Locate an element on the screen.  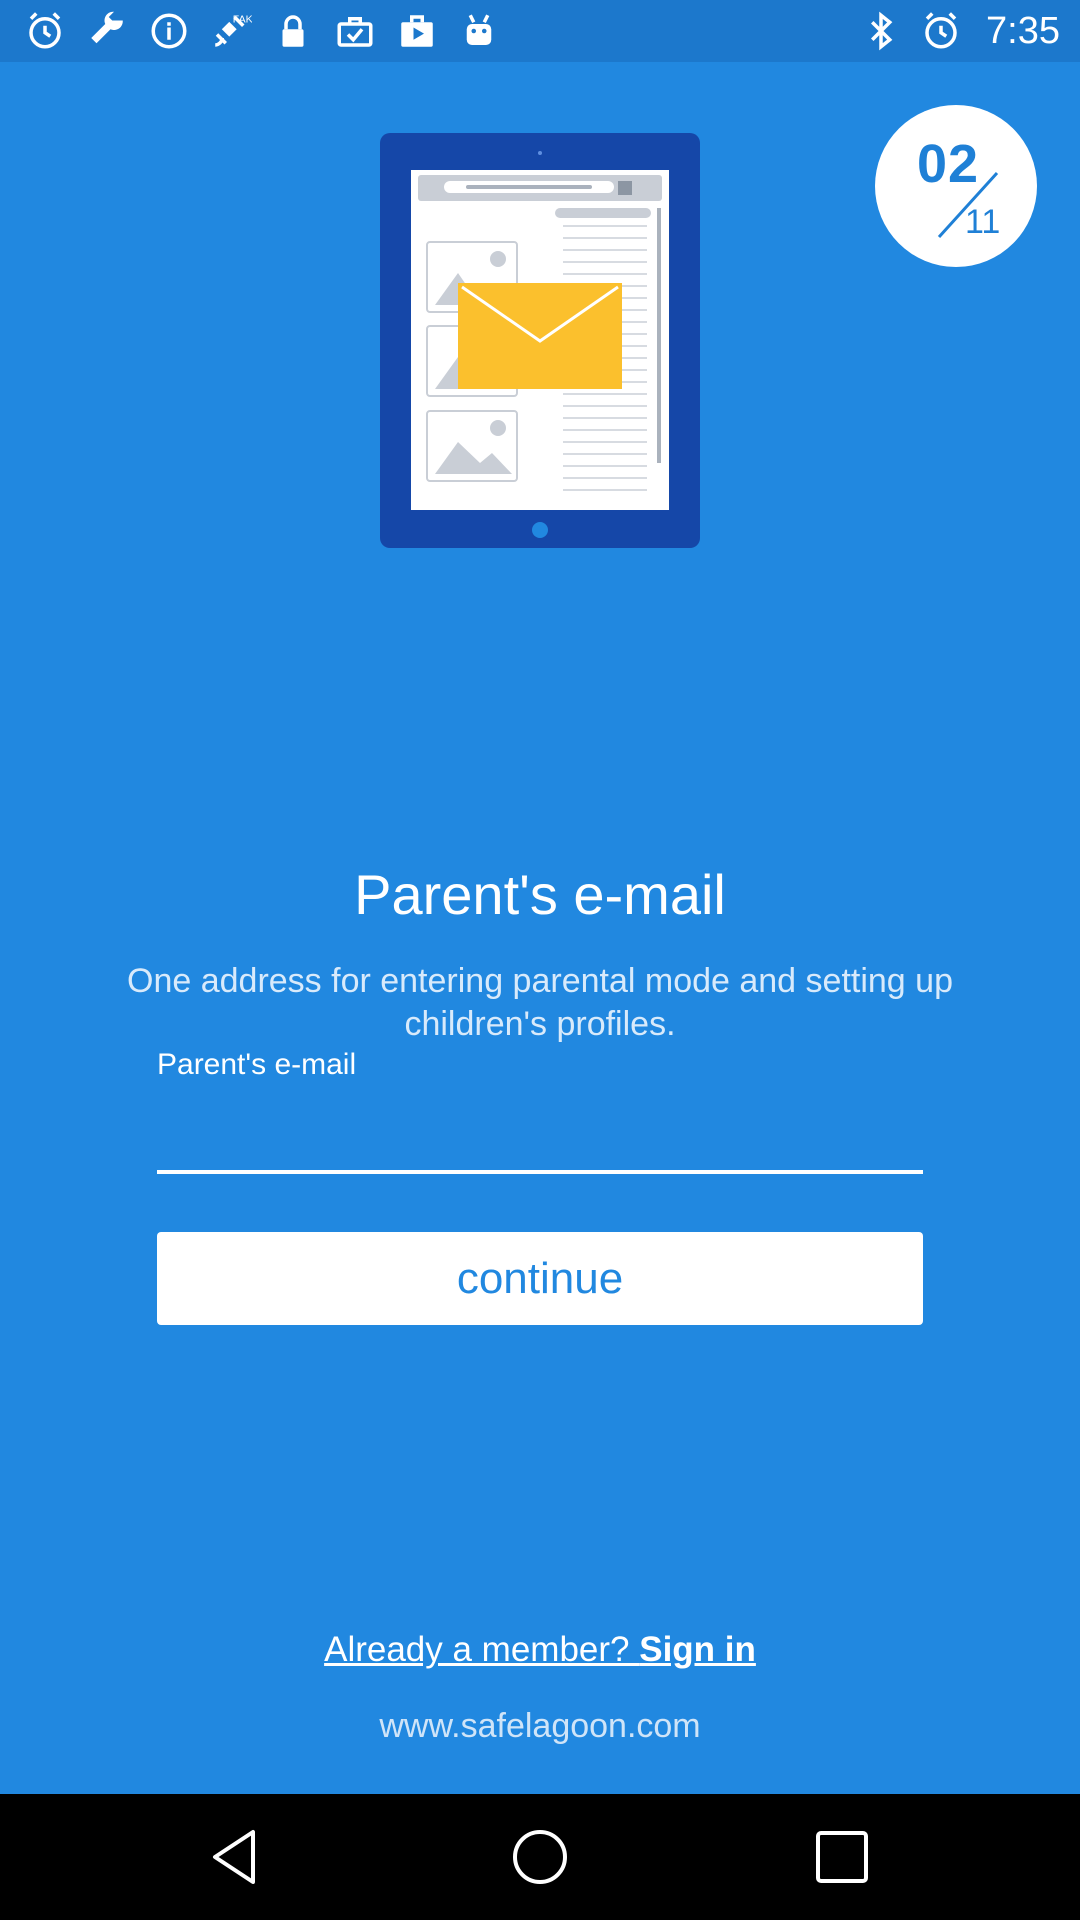
signin-prefix: Already a member? is located at coordinates (482, 1649).